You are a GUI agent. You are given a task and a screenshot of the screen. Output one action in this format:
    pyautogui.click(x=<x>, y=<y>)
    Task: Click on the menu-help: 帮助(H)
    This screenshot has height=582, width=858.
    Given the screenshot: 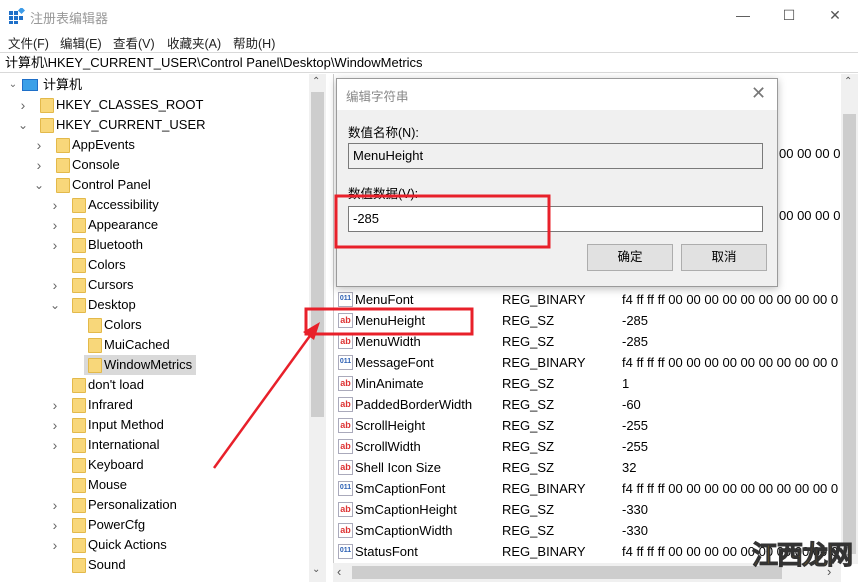 What is the action you would take?
    pyautogui.click(x=254, y=42)
    